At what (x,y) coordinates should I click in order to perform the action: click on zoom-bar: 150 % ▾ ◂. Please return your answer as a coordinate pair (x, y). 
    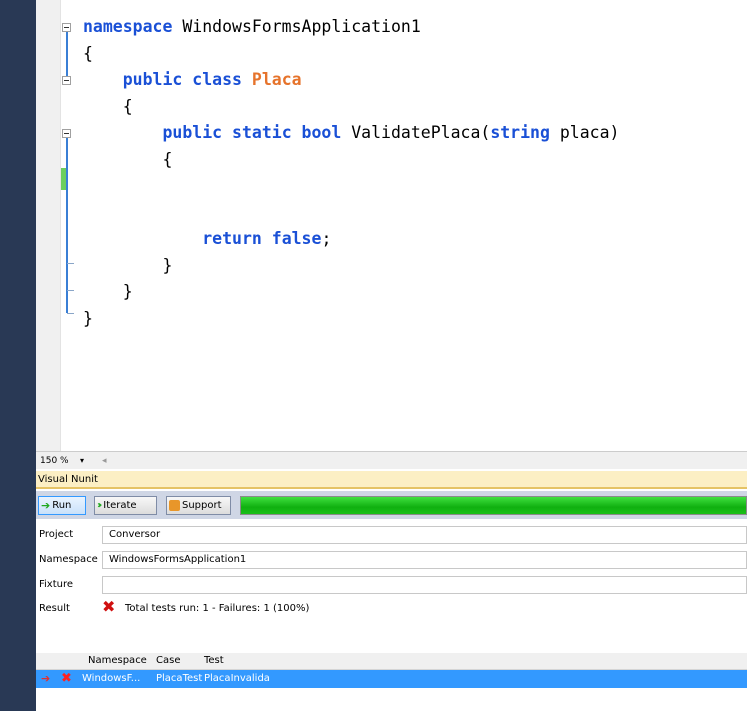
    Looking at the image, I should click on (391, 460).